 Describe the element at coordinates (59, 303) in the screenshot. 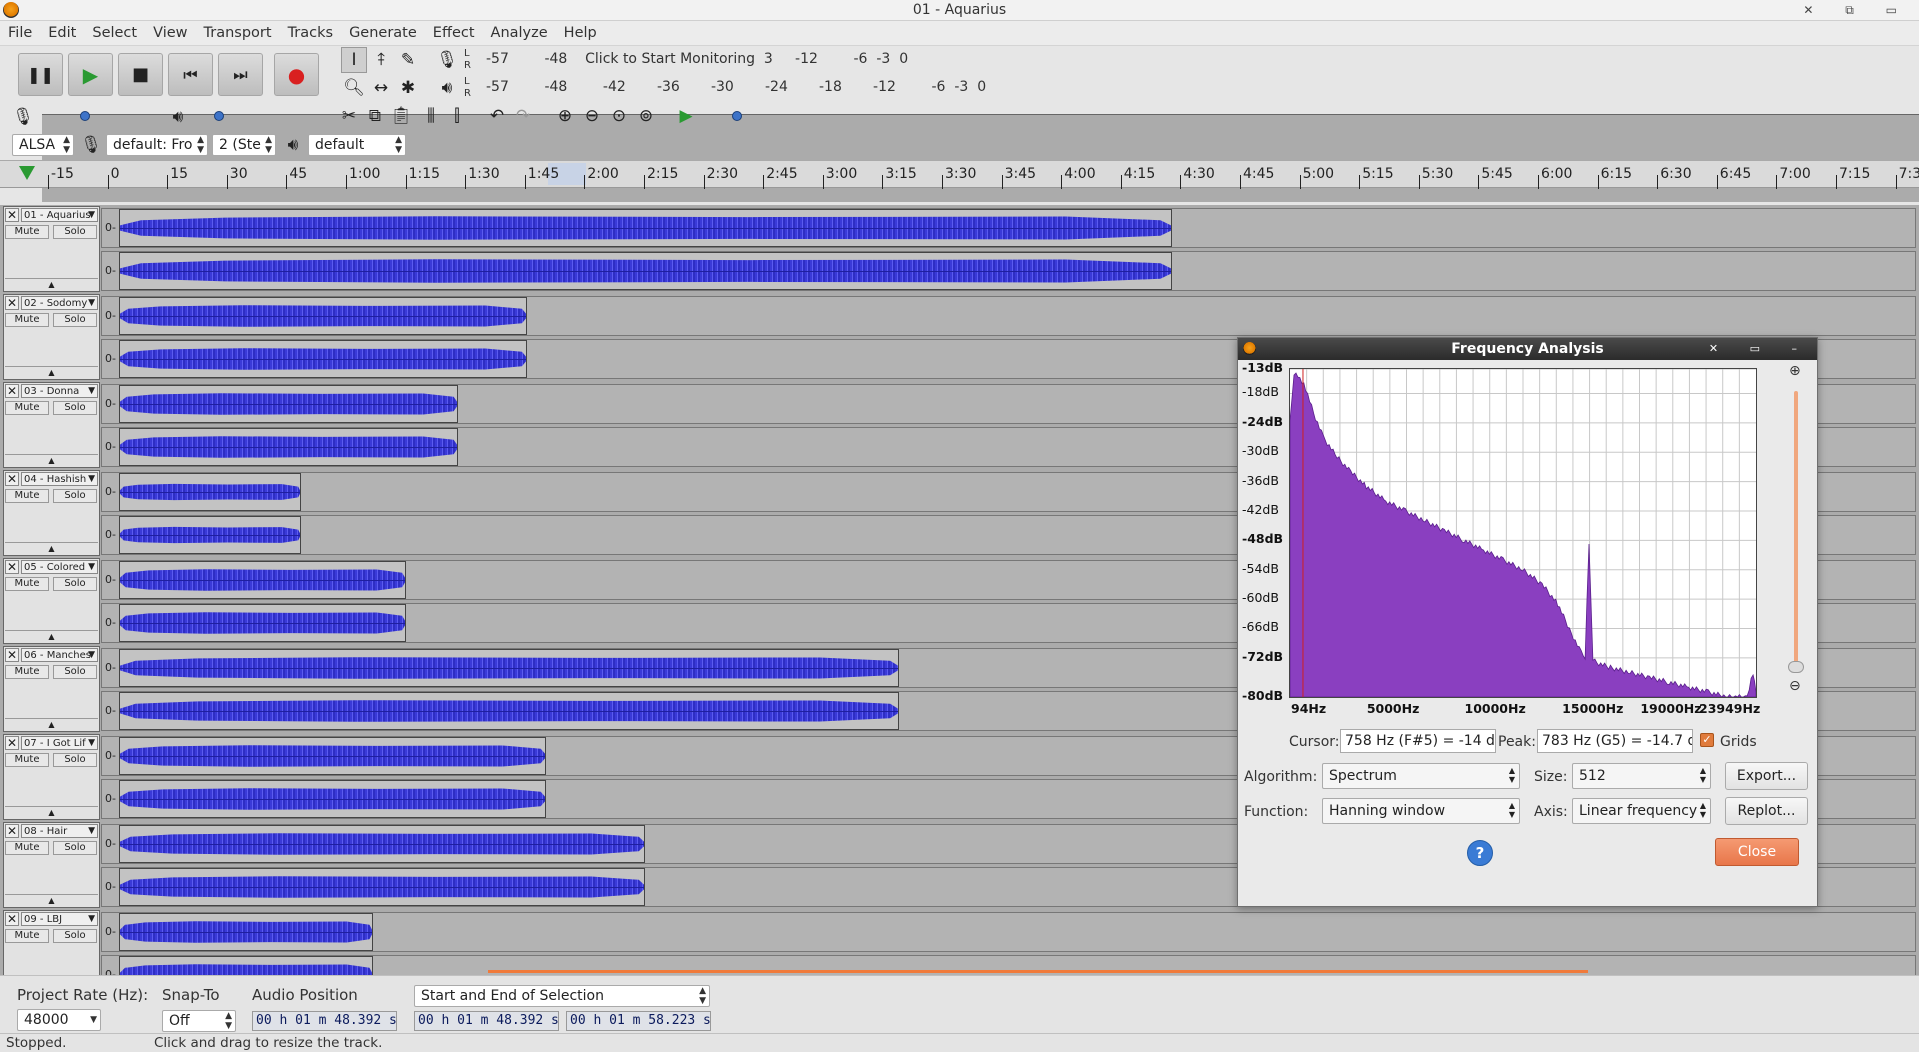

I see `track-name-menu: 02 - Sodomy ▼` at that location.